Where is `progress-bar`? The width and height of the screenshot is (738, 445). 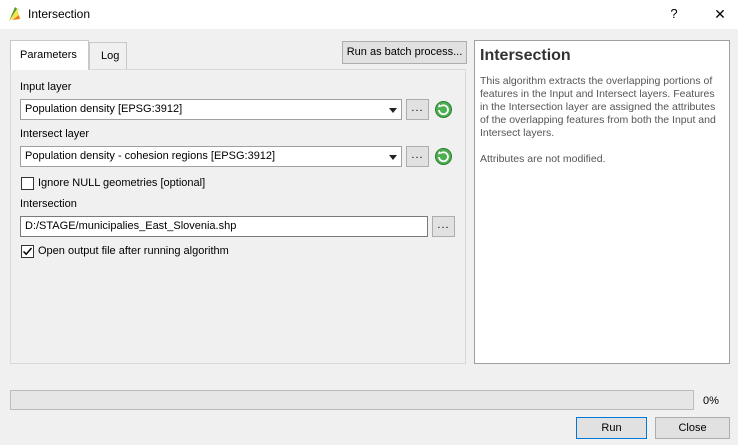
progress-bar is located at coordinates (352, 400).